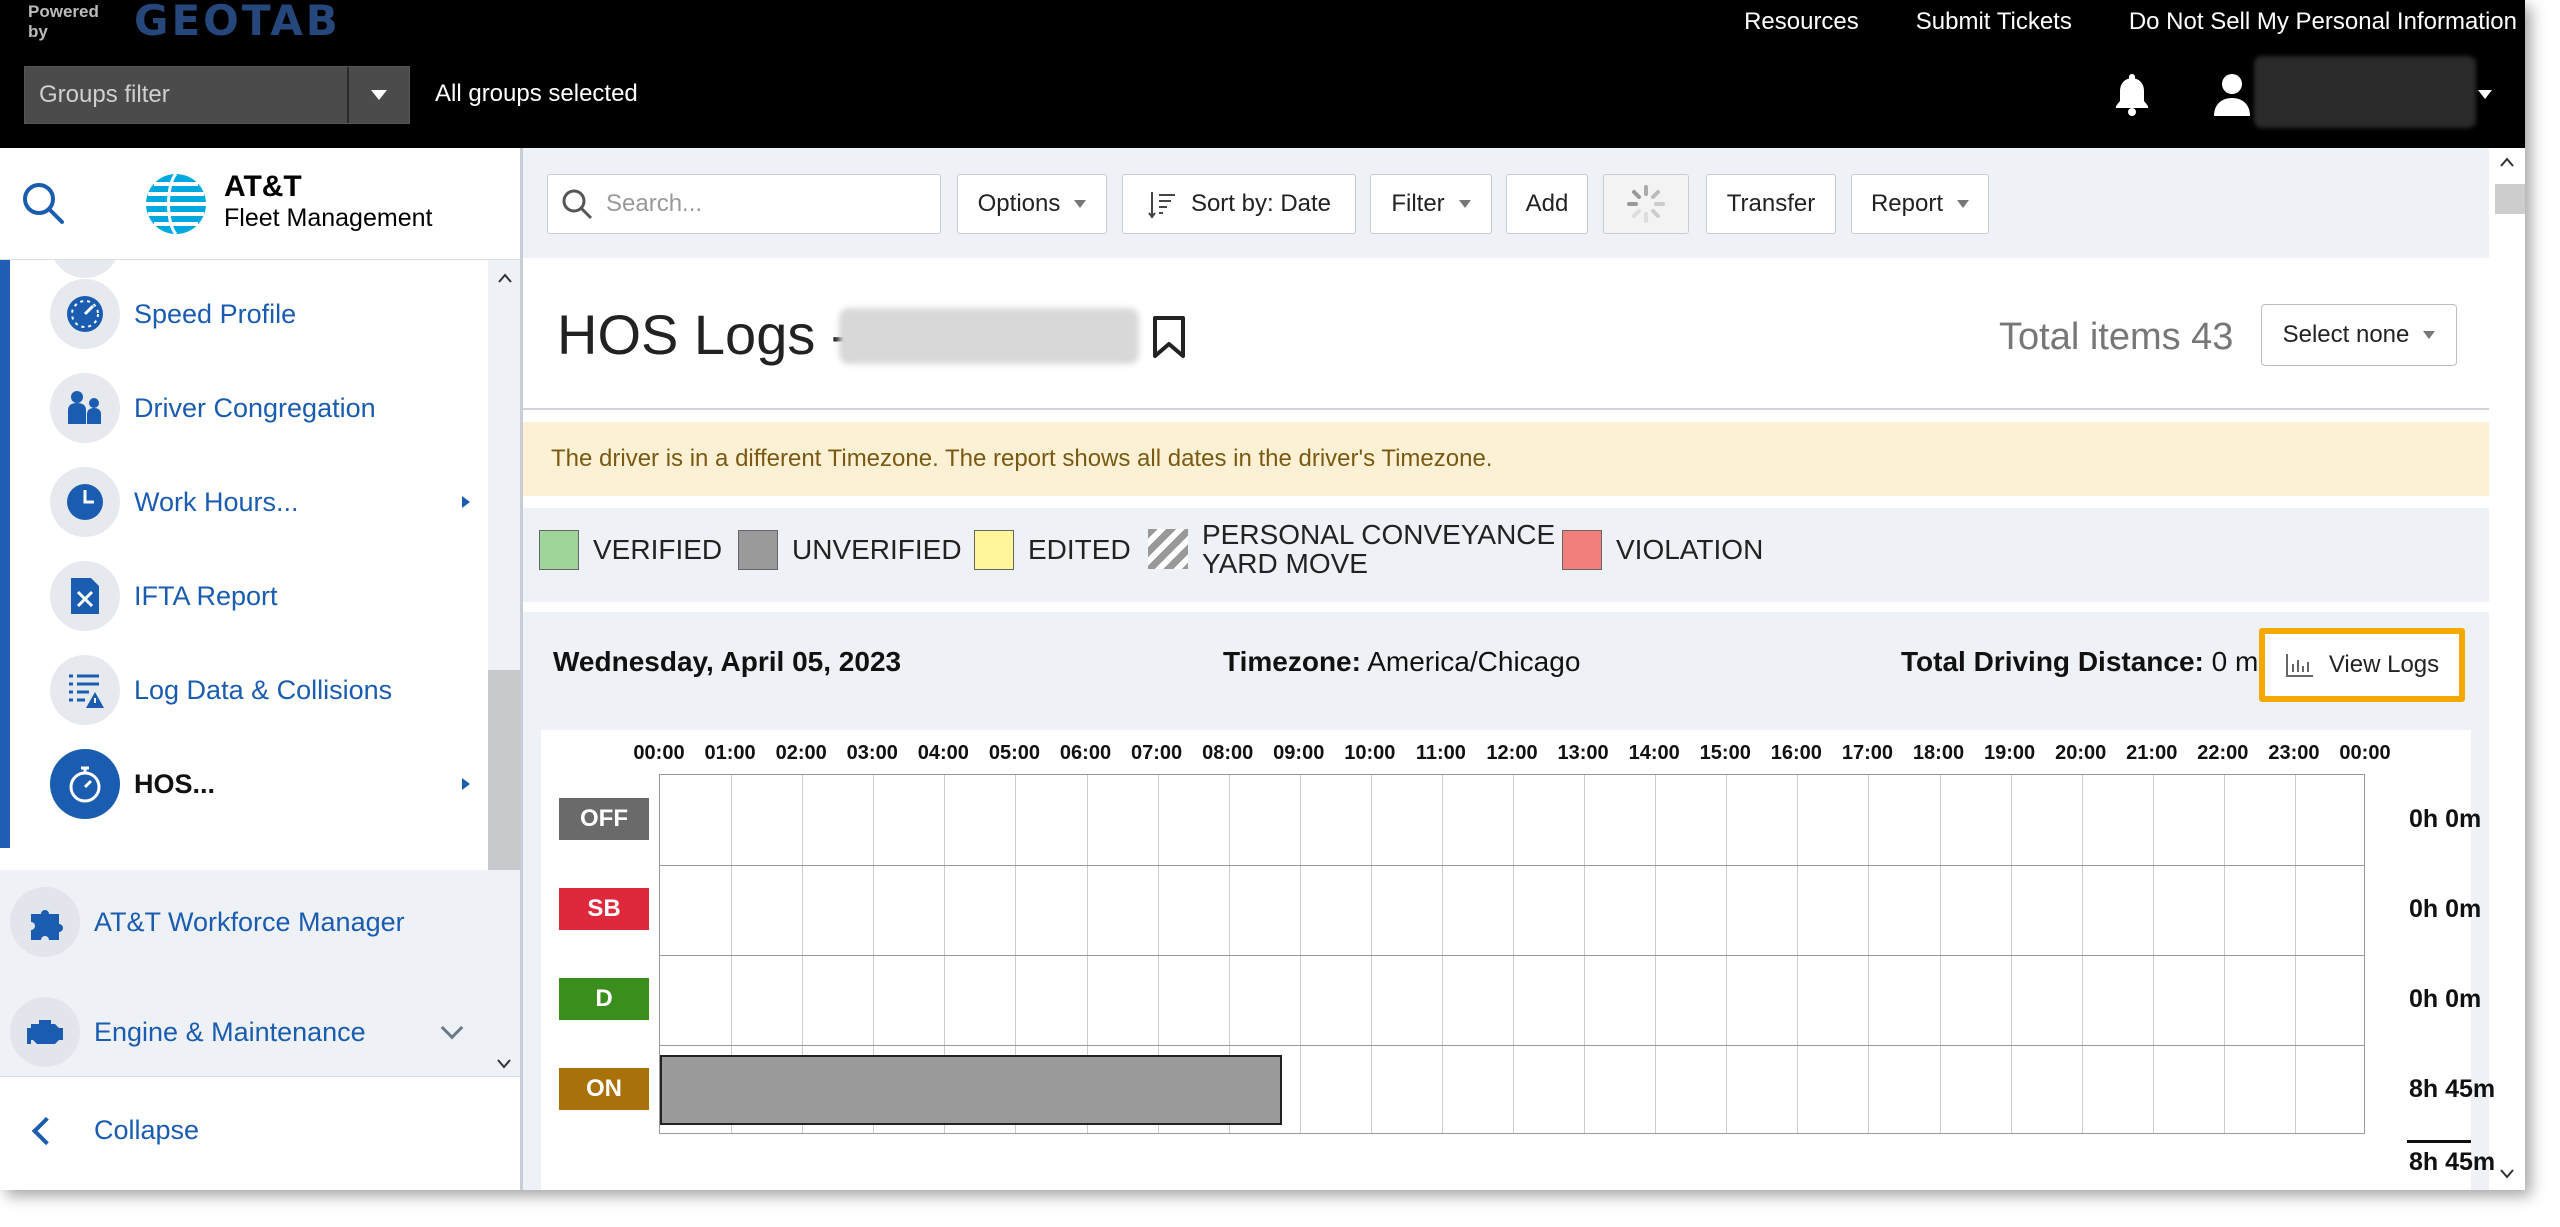 The image size is (2560, 1227). I want to click on options-label: Options, so click(1019, 203).